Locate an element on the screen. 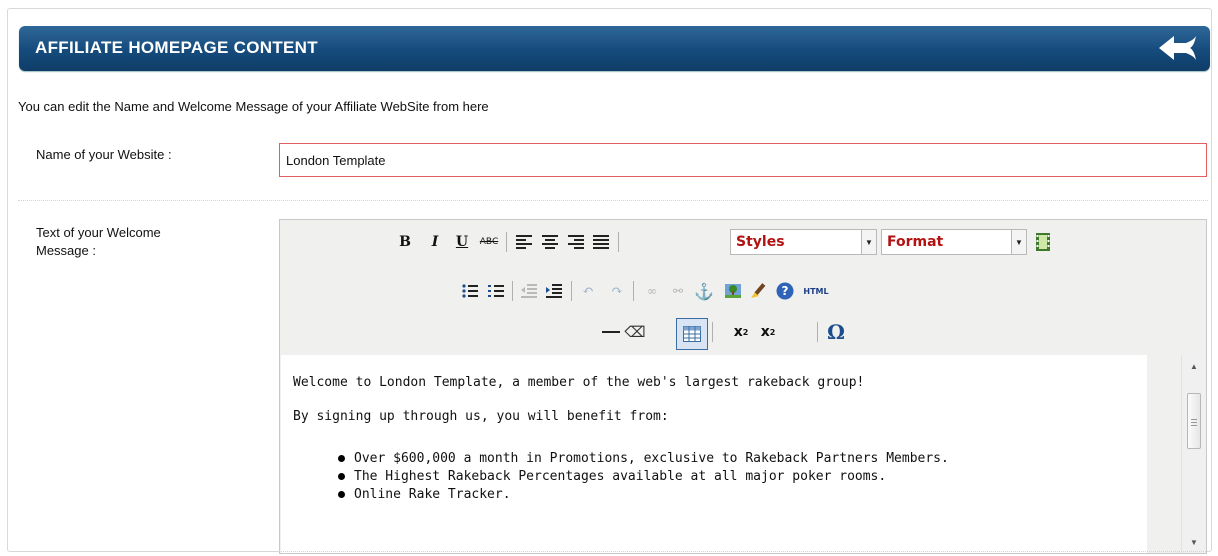 The width and height of the screenshot is (1218, 556). help-icon: ? is located at coordinates (785, 291).